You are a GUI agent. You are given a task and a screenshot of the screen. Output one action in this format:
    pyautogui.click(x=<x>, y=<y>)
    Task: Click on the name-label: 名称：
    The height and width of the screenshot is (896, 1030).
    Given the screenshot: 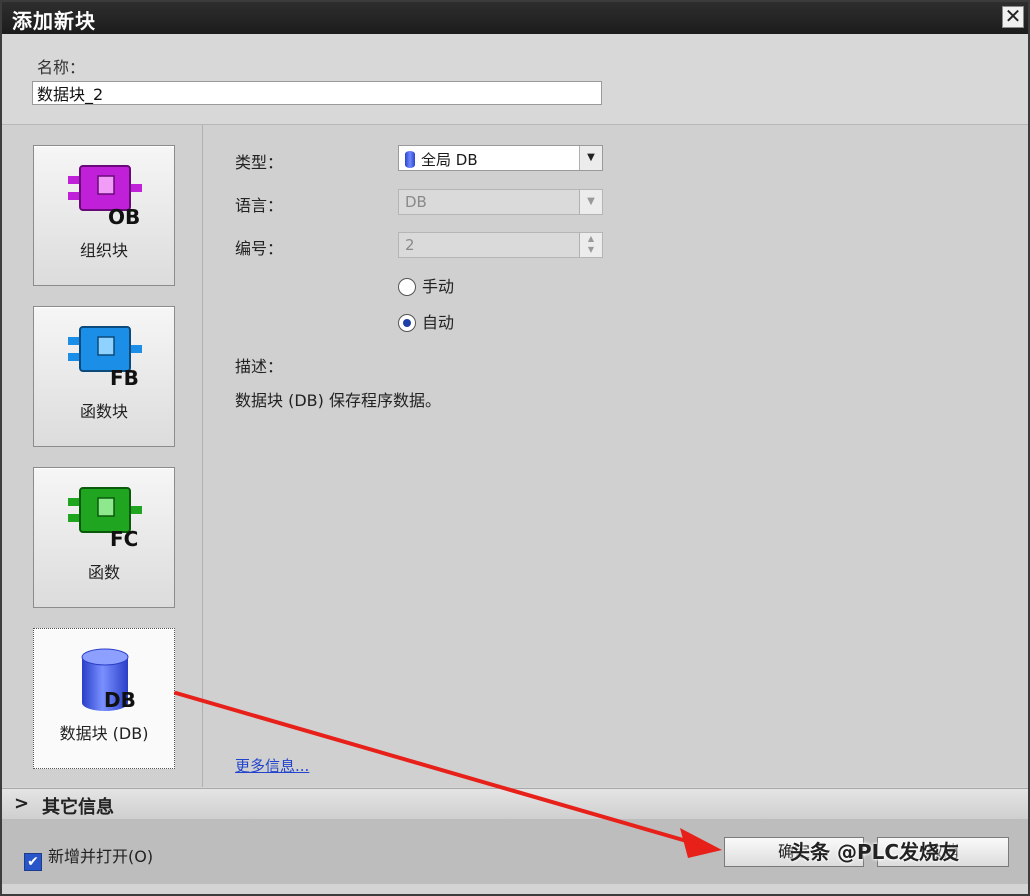 What is the action you would take?
    pyautogui.click(x=61, y=67)
    